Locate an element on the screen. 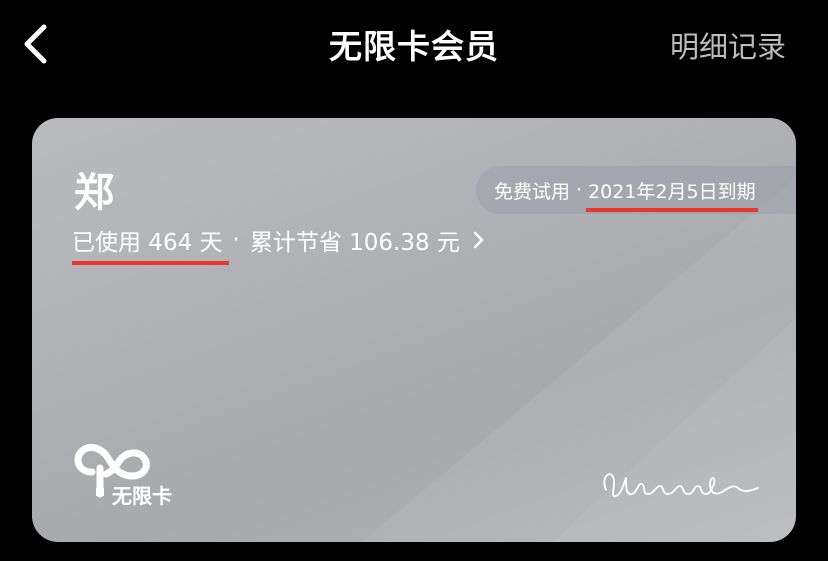  records-link: 明细记录 is located at coordinates (728, 45).